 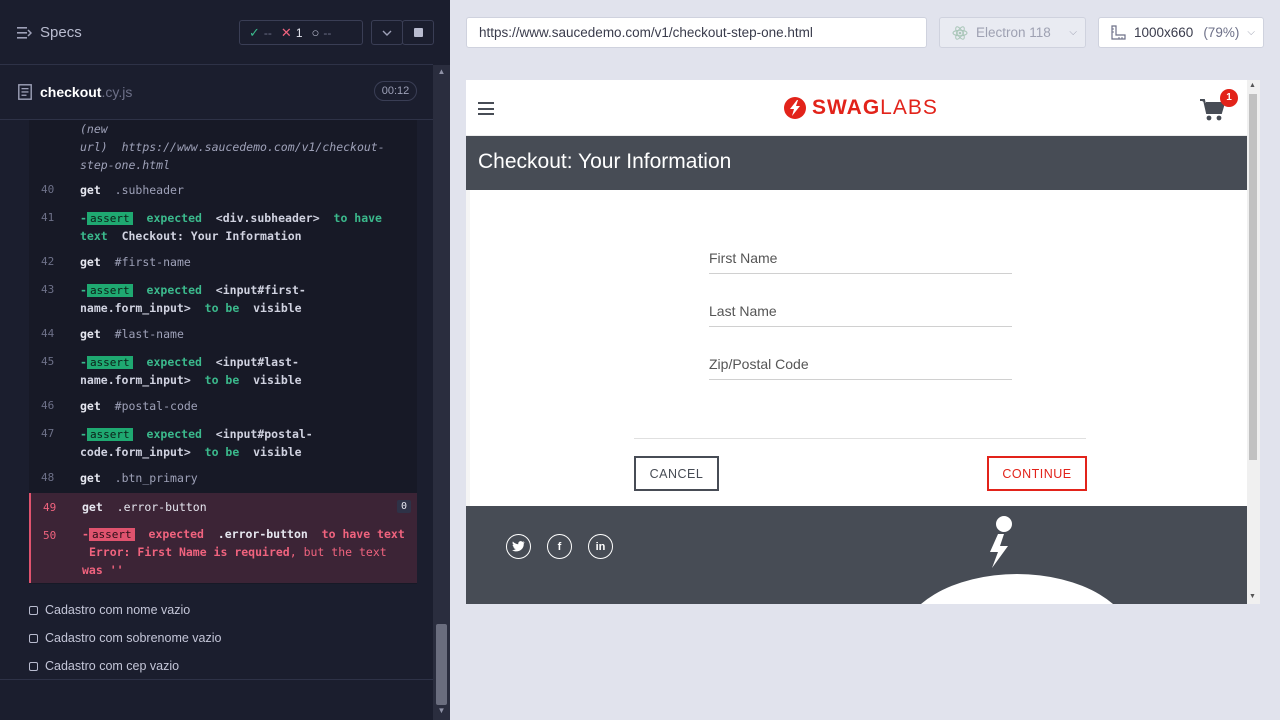 What do you see at coordinates (223, 406) in the screenshot?
I see `command-row: 46 get #postal-code` at bounding box center [223, 406].